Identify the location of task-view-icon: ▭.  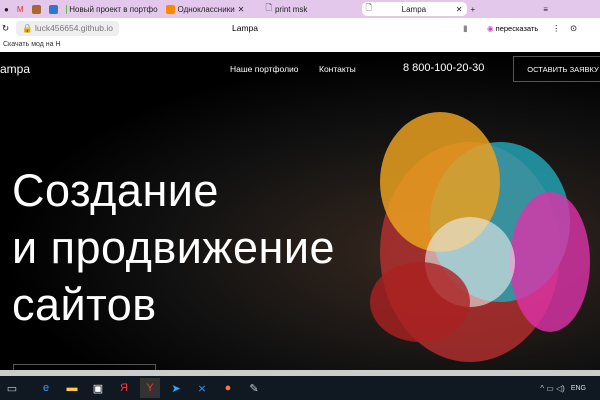
(12, 388).